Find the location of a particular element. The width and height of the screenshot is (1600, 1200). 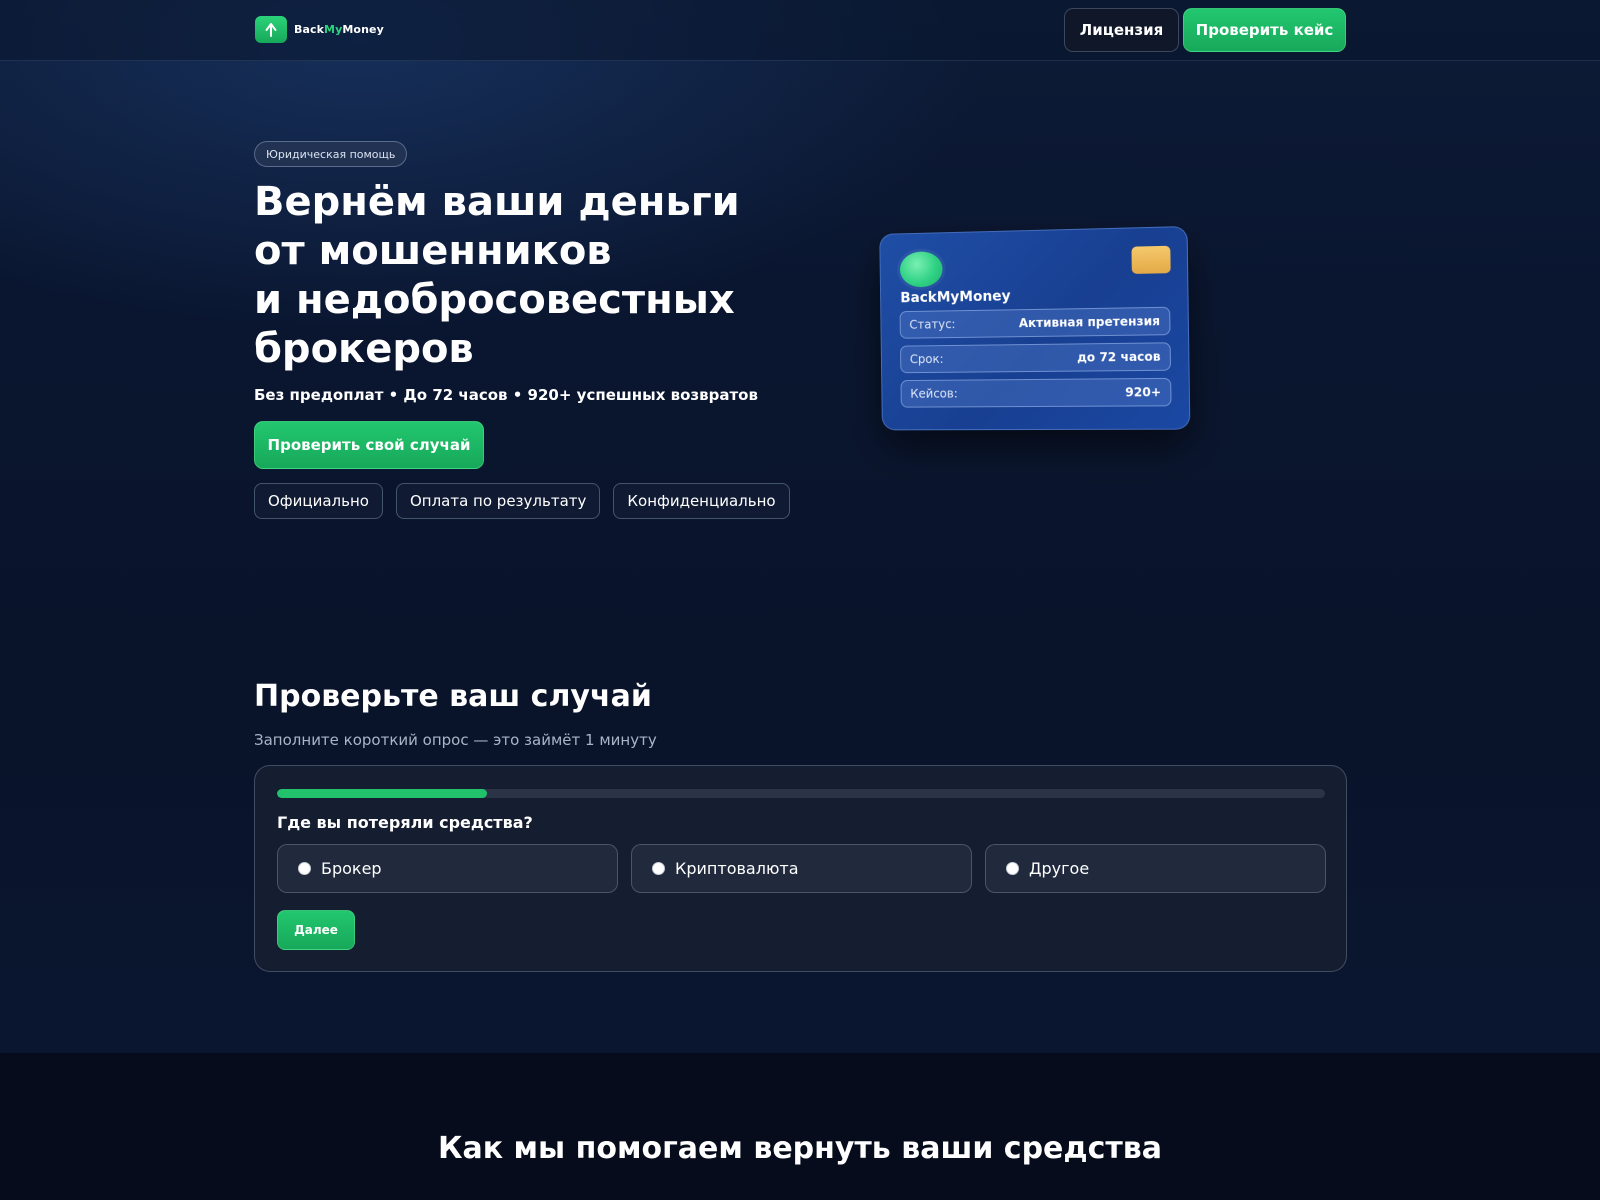

legal-help-badge: Юридическая помощь is located at coordinates (331, 154).